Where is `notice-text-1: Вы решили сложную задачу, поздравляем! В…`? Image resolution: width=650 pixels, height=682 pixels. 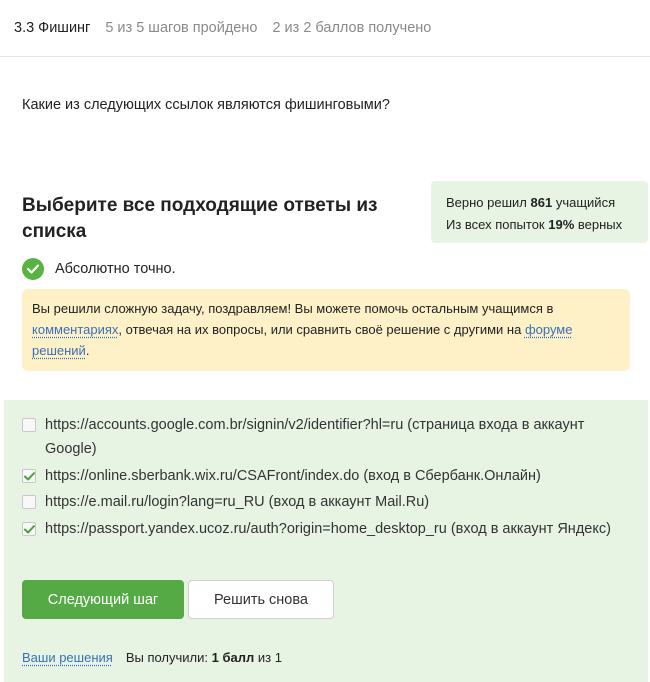
notice-text-1: Вы решили сложную задачу, поздравляем! В… is located at coordinates (293, 308).